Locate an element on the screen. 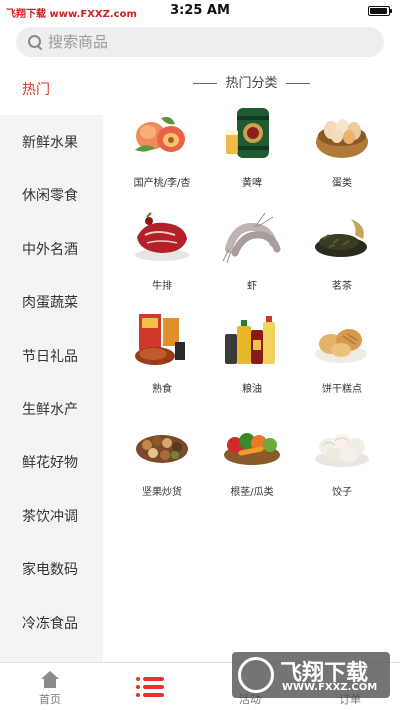 Image resolution: width=400 pixels, height=710 pixels. tab-category is located at coordinates (150, 686).